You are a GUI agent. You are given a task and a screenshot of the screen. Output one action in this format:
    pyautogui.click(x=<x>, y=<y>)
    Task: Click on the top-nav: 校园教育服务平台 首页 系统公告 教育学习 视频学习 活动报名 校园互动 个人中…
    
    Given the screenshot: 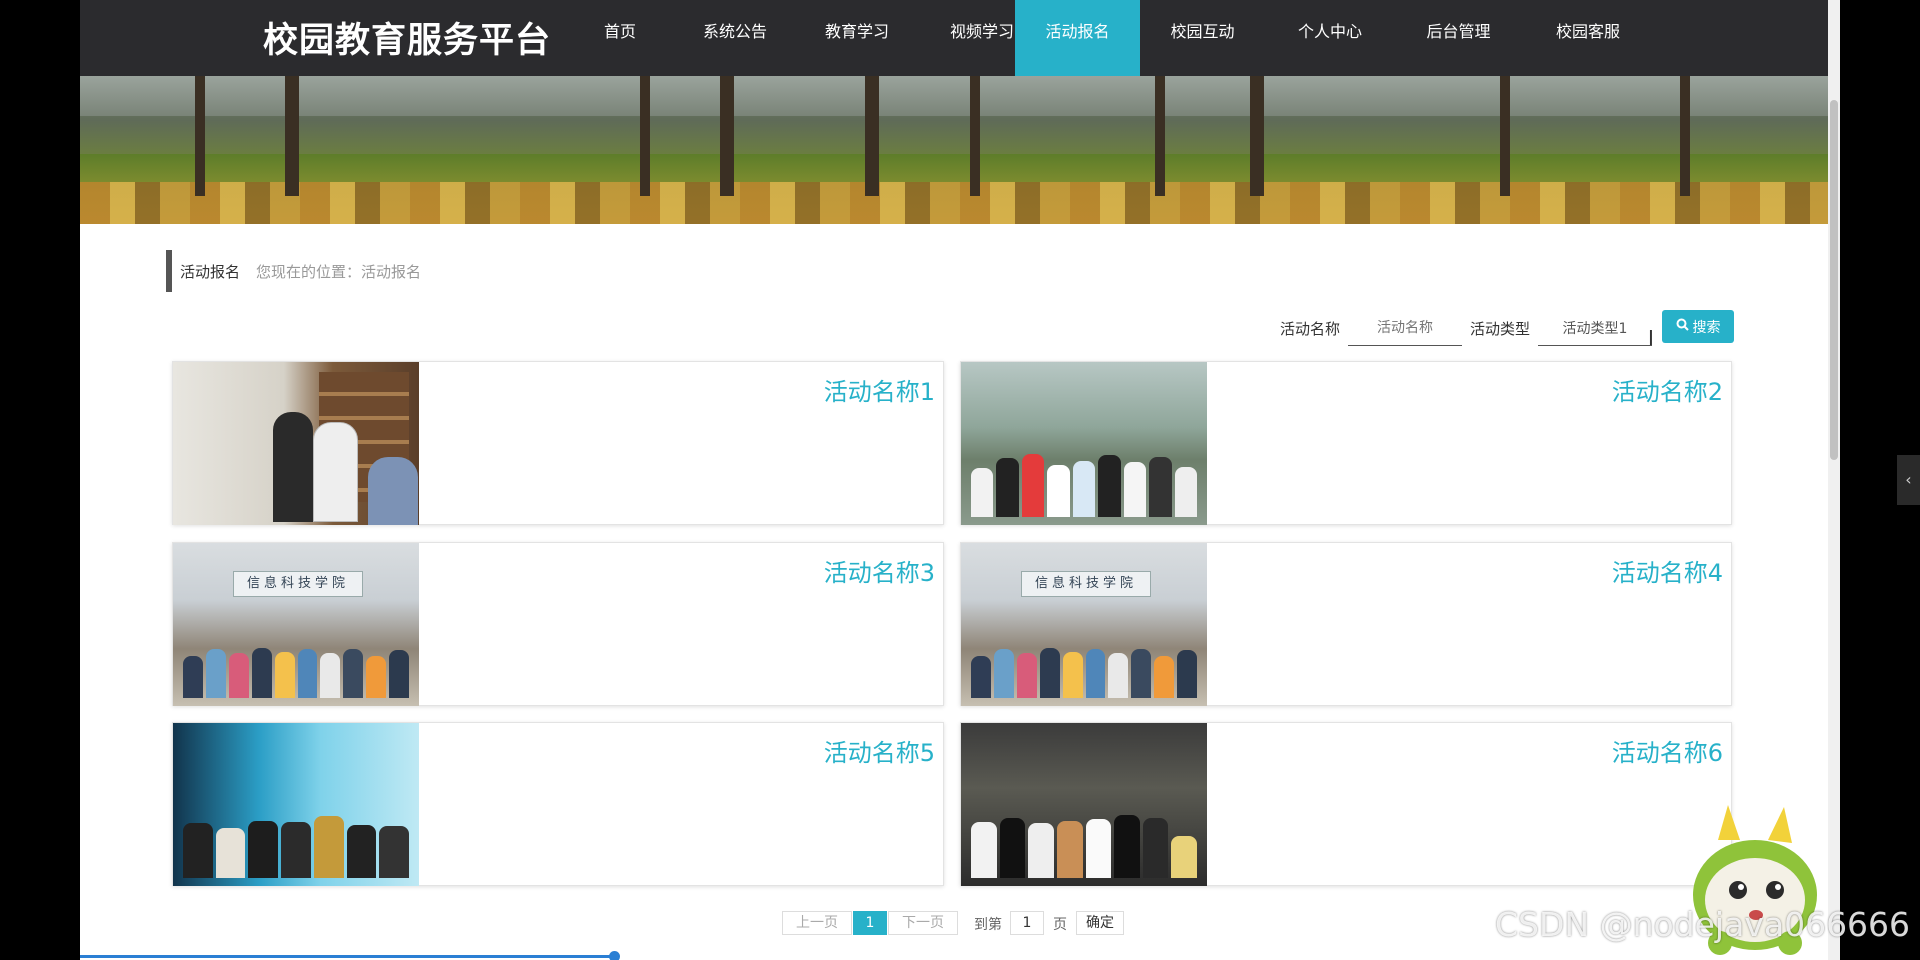 What is the action you would take?
    pyautogui.click(x=954, y=38)
    